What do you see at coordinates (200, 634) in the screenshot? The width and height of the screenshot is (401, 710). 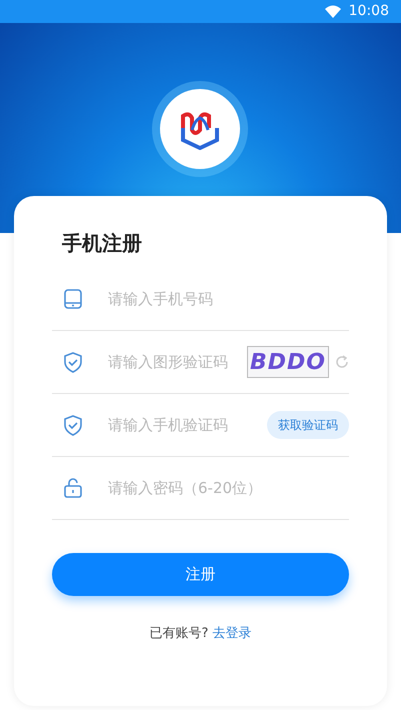 I see `login-prompt: 已有账号? 去登录` at bounding box center [200, 634].